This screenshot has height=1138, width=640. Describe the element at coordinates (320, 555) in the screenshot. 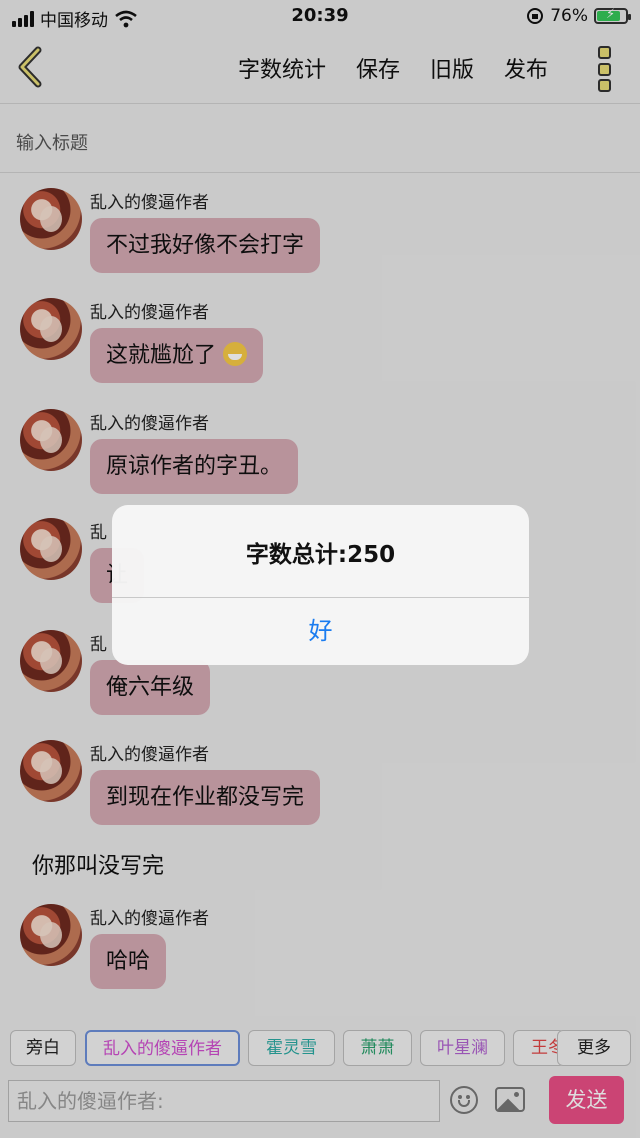

I see `alert-message: 字数总计:250` at that location.